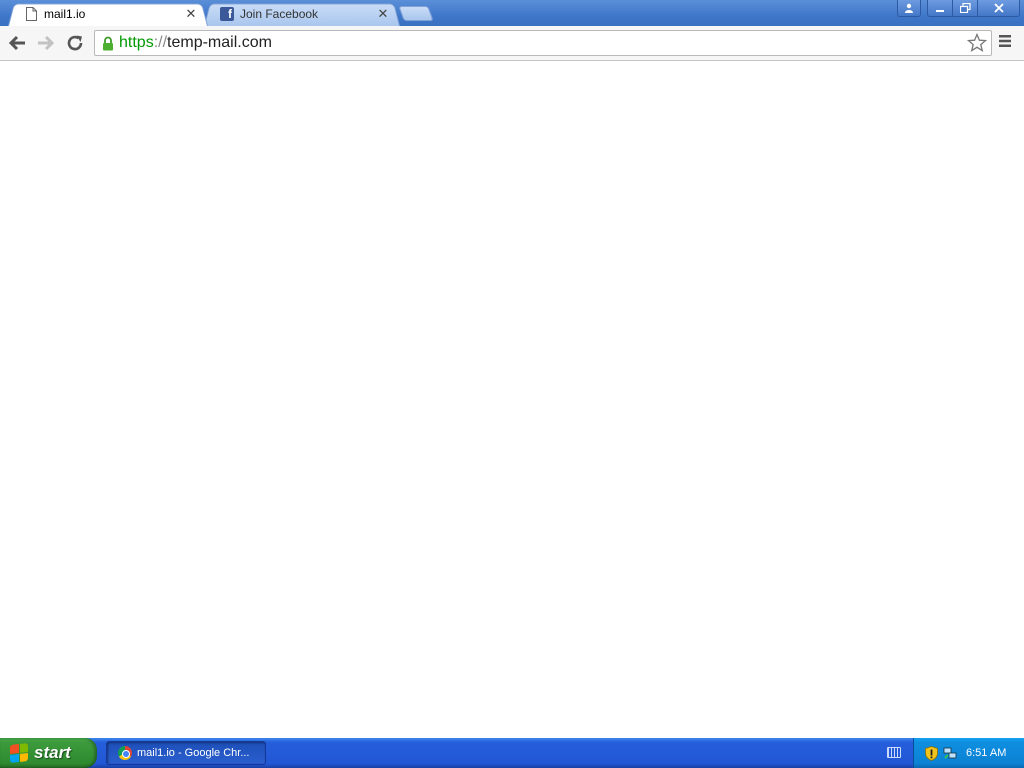  Describe the element at coordinates (940, 8) in the screenshot. I see `minimize-button` at that location.